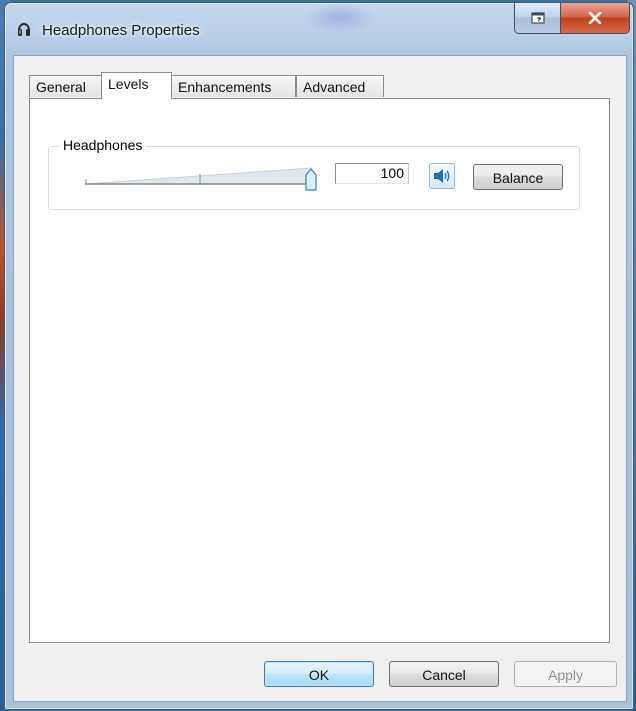 The image size is (636, 711). What do you see at coordinates (340, 86) in the screenshot?
I see `tab-advanced: Advanced` at bounding box center [340, 86].